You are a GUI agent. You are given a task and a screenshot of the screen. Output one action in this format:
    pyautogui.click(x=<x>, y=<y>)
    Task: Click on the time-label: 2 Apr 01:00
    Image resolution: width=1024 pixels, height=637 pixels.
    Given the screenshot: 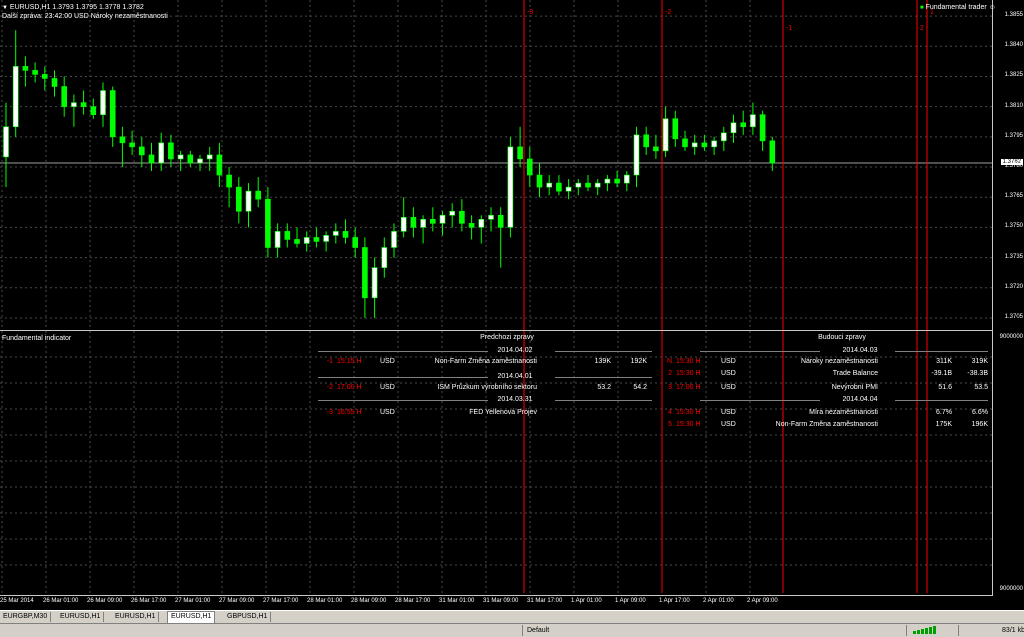 What is the action you would take?
    pyautogui.click(x=718, y=601)
    